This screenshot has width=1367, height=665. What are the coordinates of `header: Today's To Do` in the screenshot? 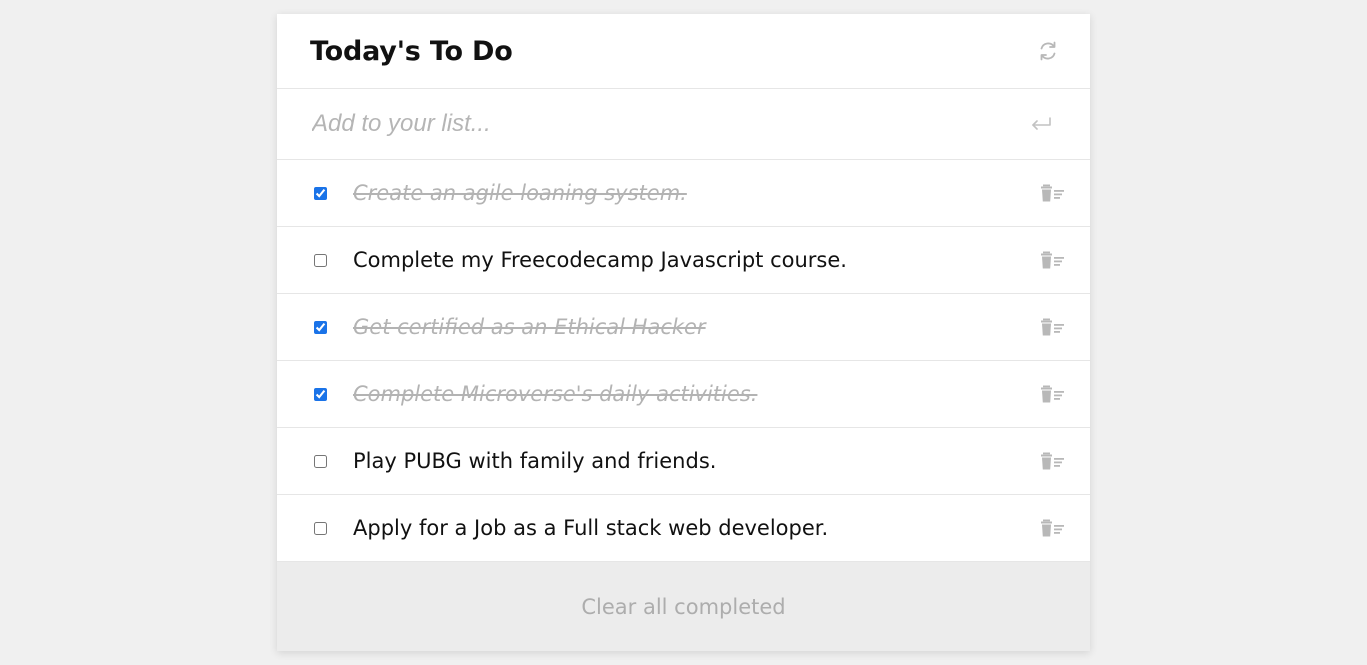 It's located at (683, 51).